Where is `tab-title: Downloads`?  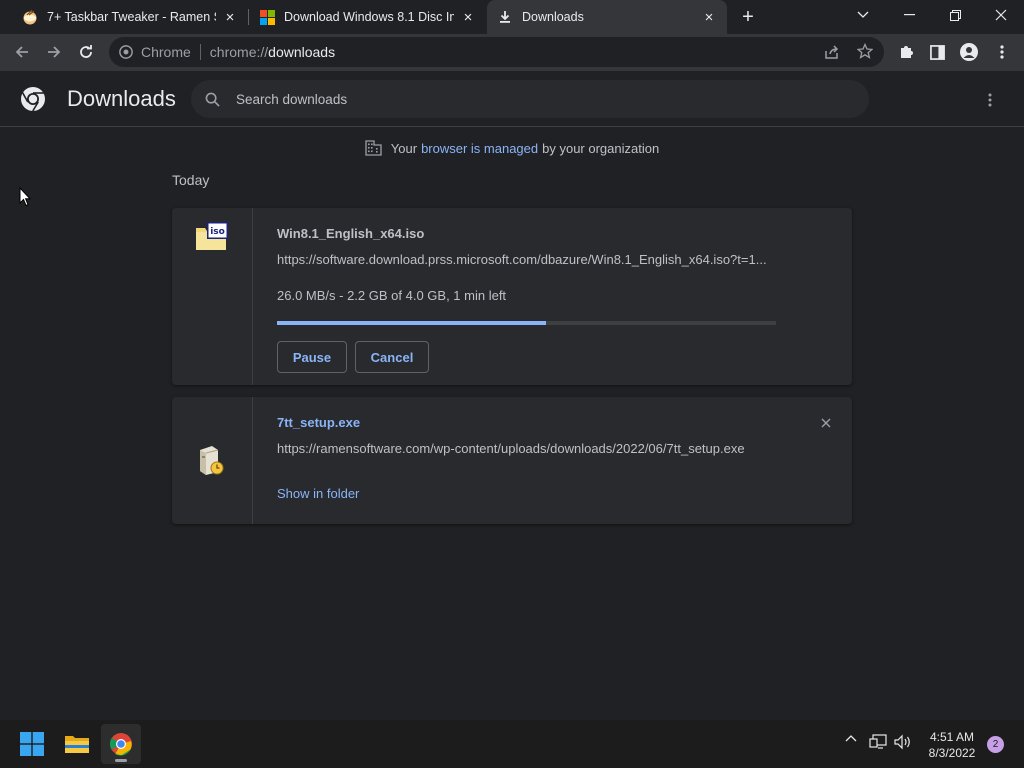
tab-title: Downloads is located at coordinates (553, 17).